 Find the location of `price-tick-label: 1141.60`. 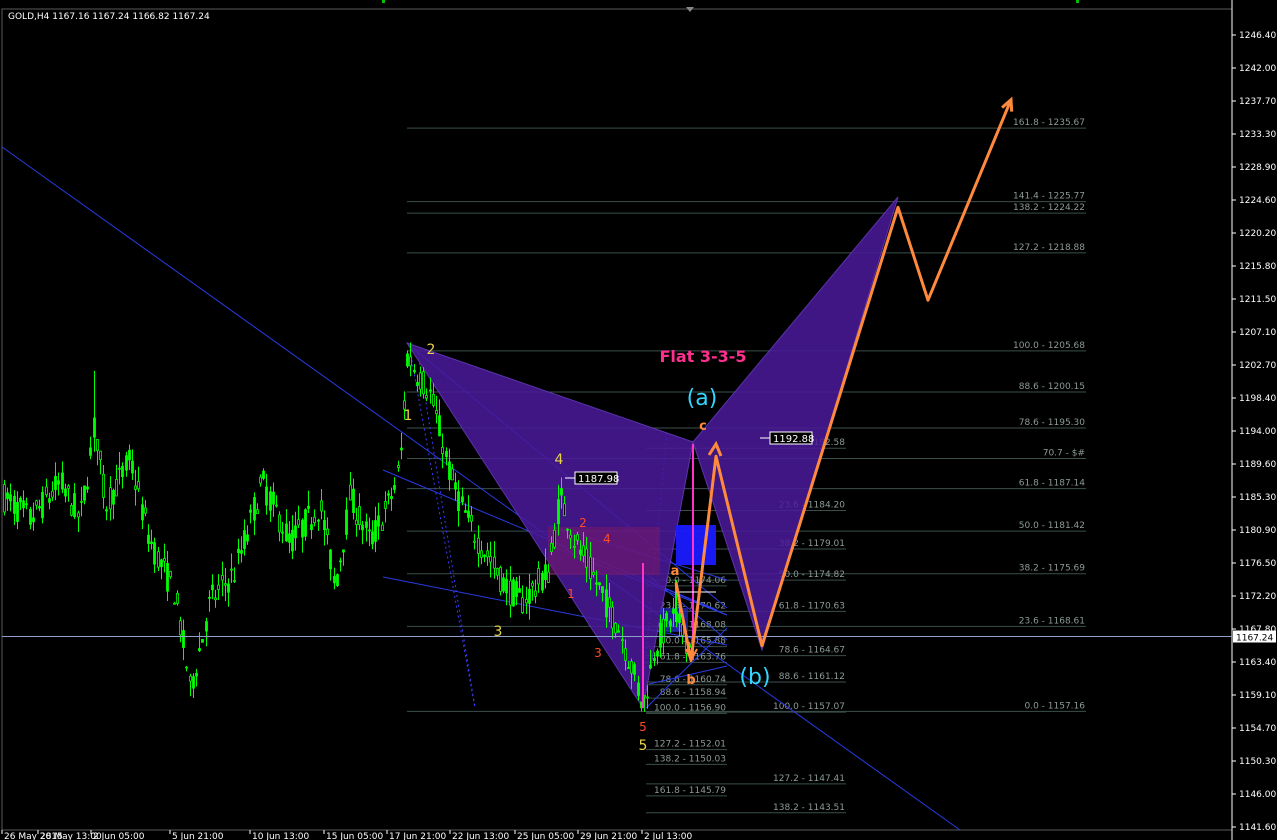

price-tick-label: 1141.60 is located at coordinates (1257, 828).